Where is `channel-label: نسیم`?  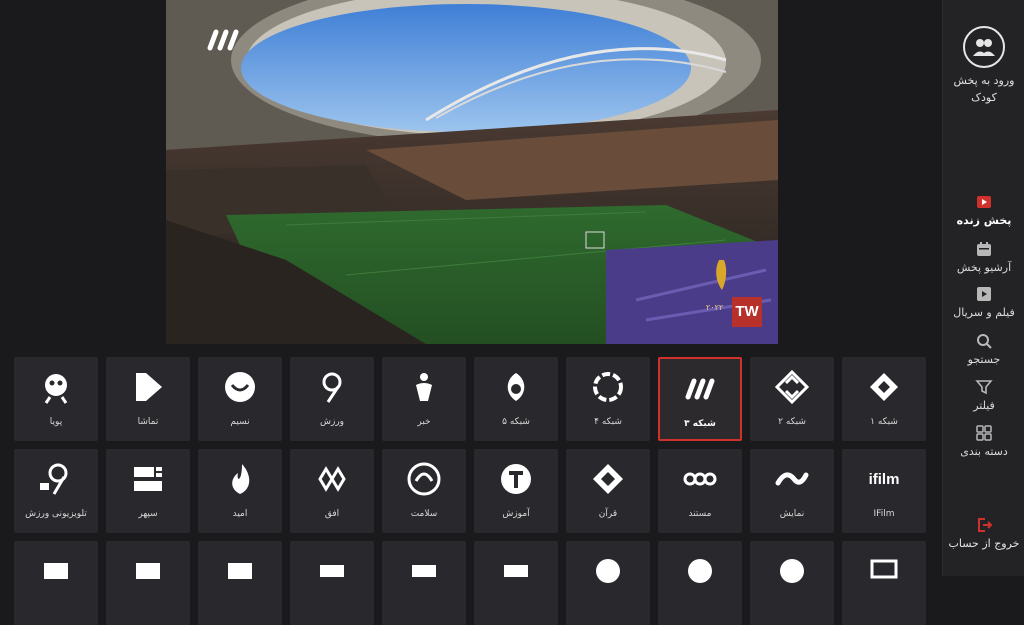 channel-label: نسیم is located at coordinates (240, 422).